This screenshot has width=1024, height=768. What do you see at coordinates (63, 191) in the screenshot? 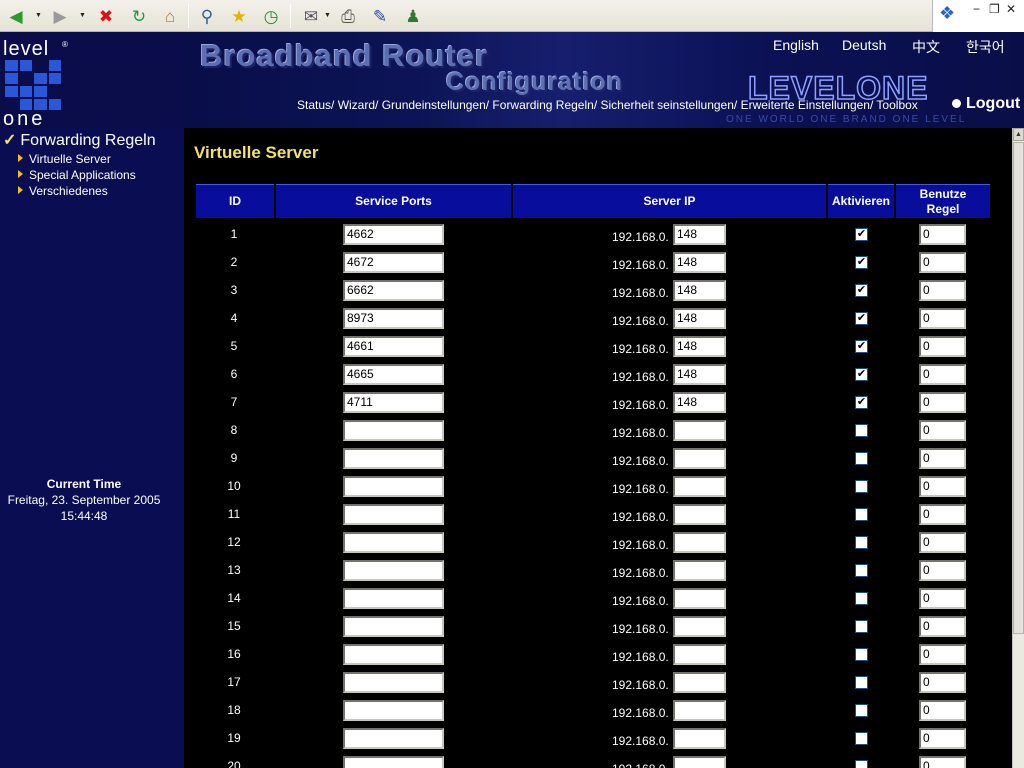
I see `sidebar-item-verschiedenes: Verschiedenes` at bounding box center [63, 191].